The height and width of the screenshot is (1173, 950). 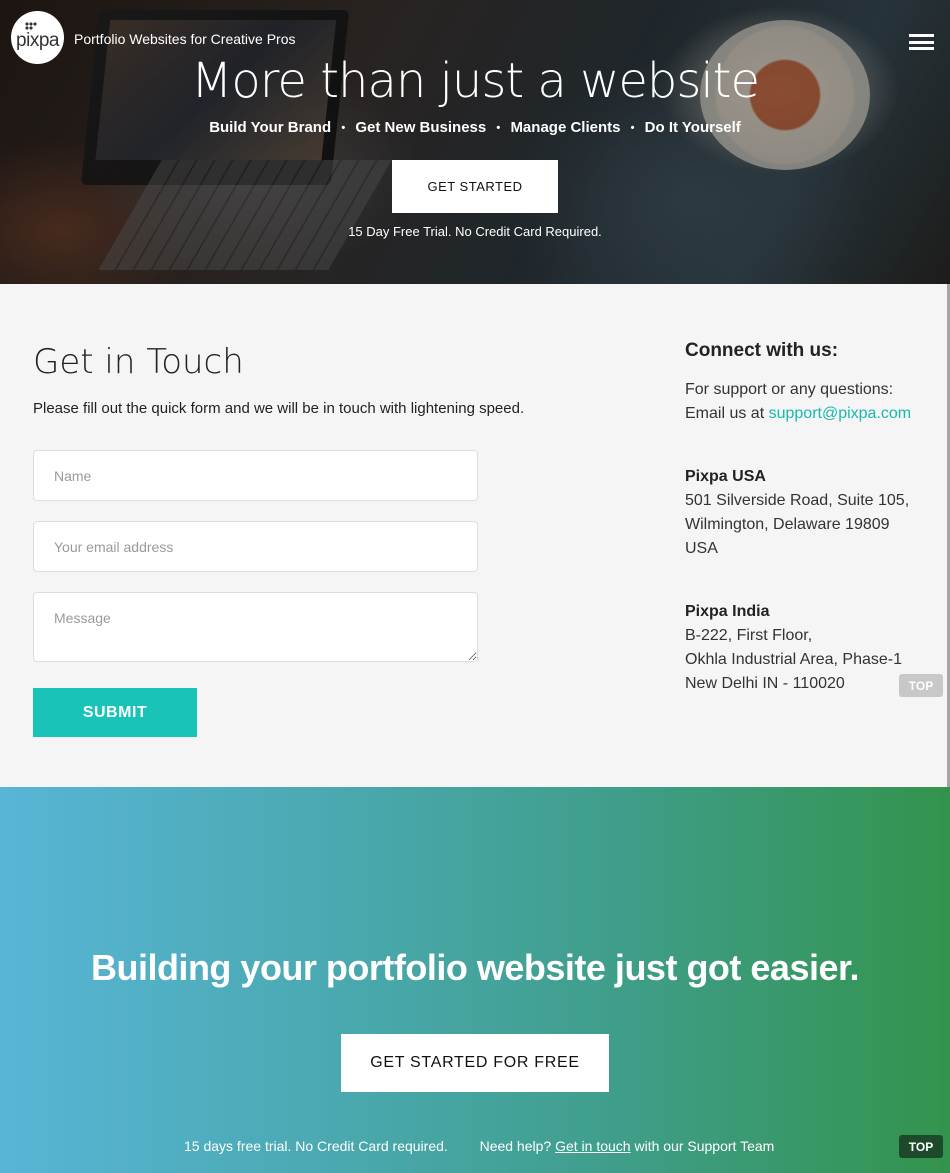 What do you see at coordinates (704, 1146) in the screenshot?
I see `help-suffix: with our Support Team` at bounding box center [704, 1146].